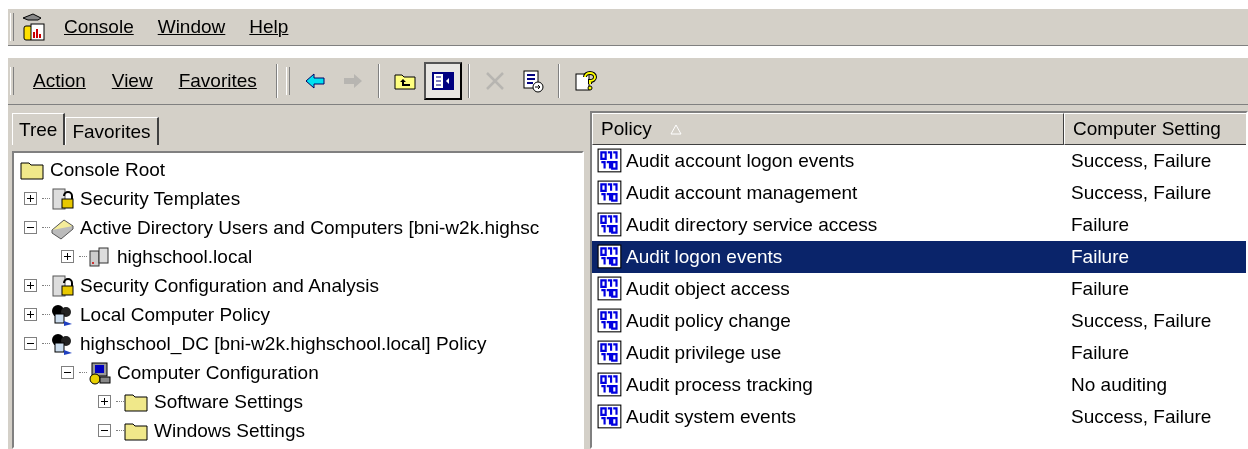 The image size is (1248, 449). What do you see at coordinates (108, 169) in the screenshot?
I see `tree-item: Console Root` at bounding box center [108, 169].